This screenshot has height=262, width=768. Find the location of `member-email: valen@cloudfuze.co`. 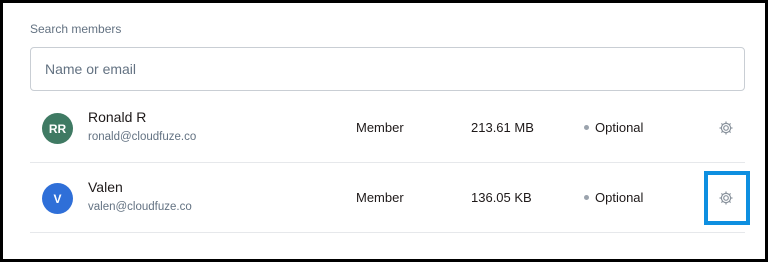

member-email: valen@cloudfuze.co is located at coordinates (140, 207).